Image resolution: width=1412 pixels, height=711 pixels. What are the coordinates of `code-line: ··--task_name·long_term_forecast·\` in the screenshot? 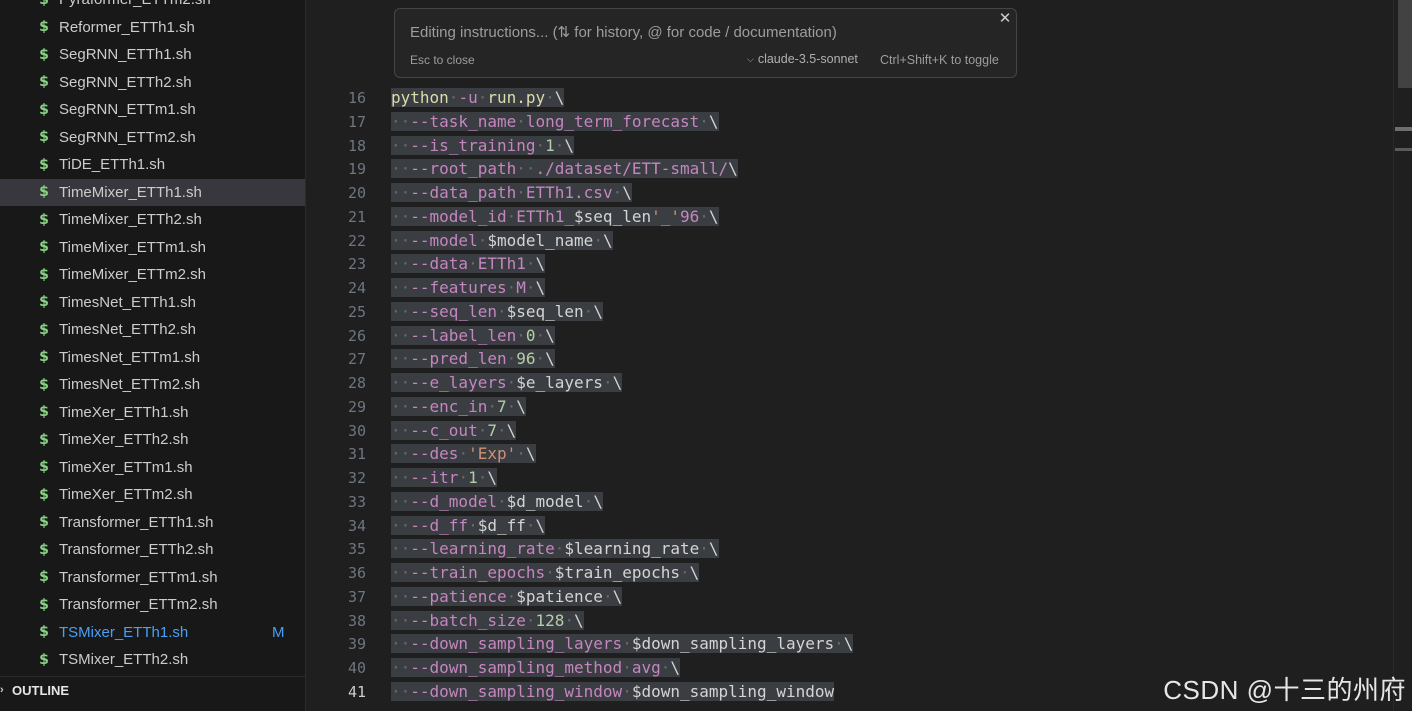 It's located at (555, 122).